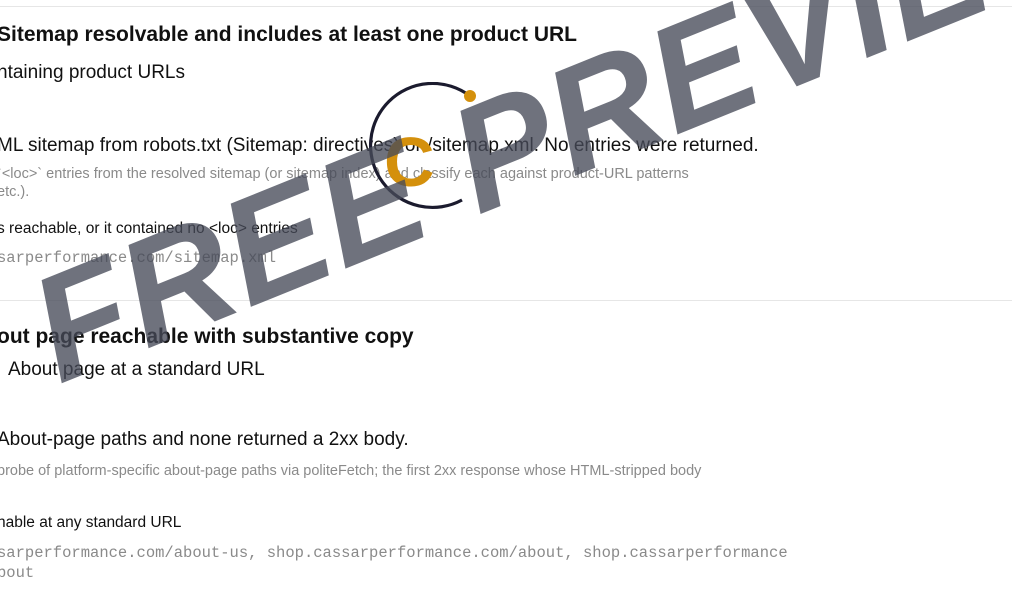 Image resolution: width=1012 pixels, height=614 pixels. I want to click on check-subtitle: About page at a standard URL, so click(136, 369).